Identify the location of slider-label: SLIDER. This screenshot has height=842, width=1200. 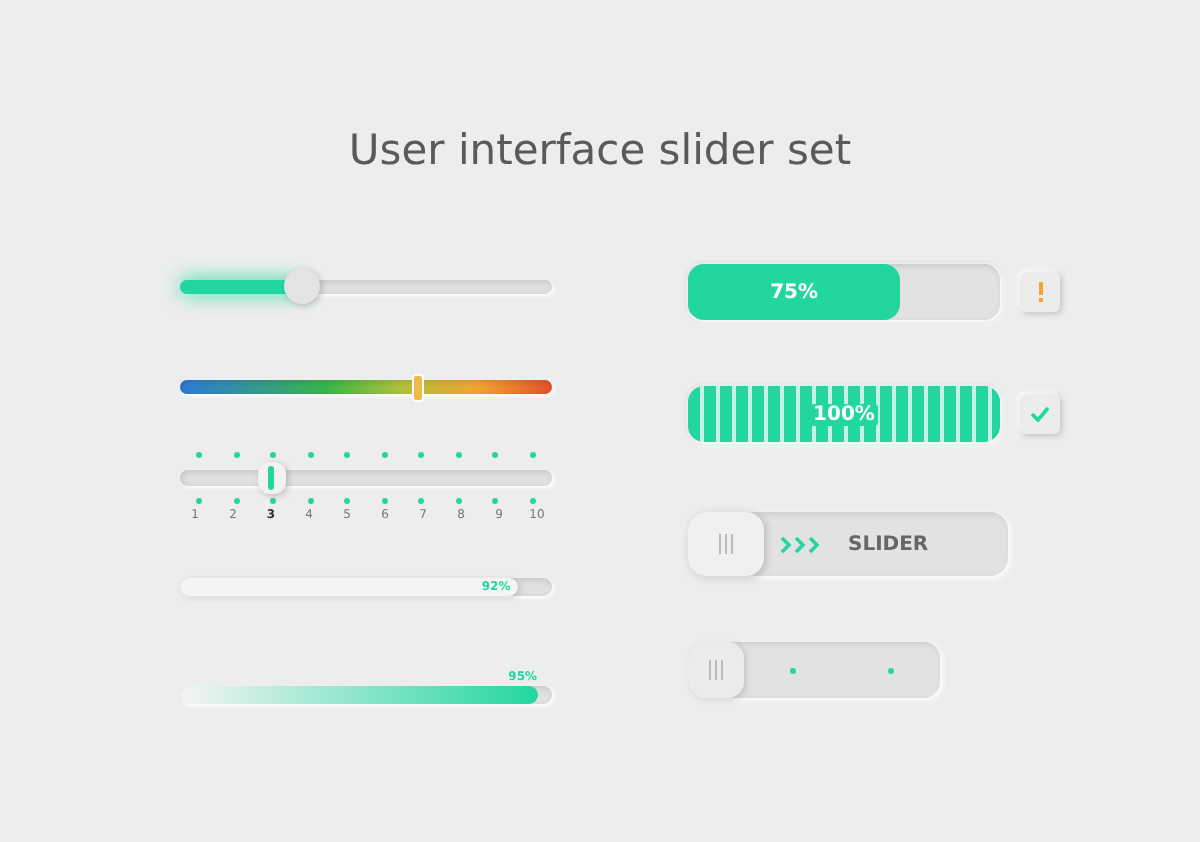
(888, 544).